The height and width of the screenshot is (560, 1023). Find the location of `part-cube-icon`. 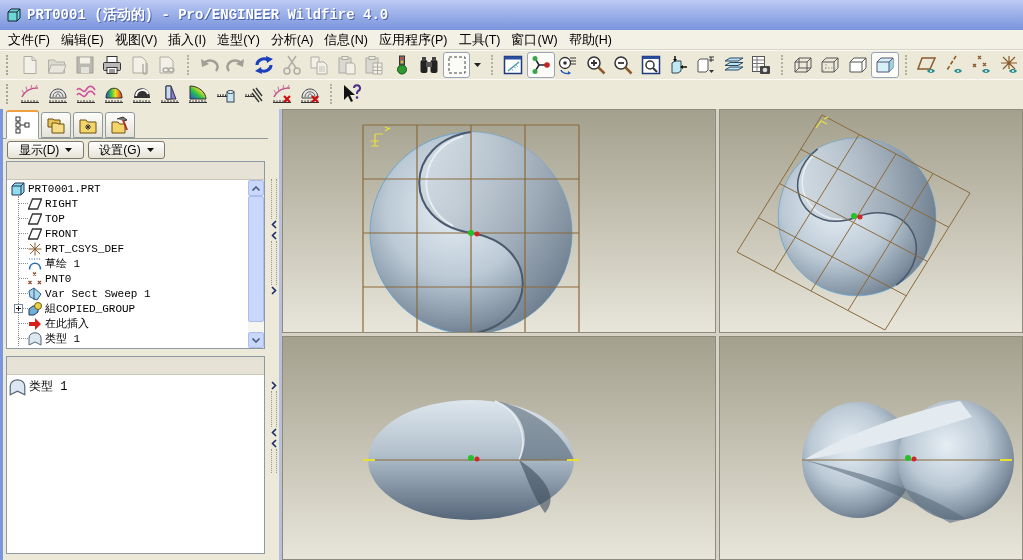

part-cube-icon is located at coordinates (18, 188).